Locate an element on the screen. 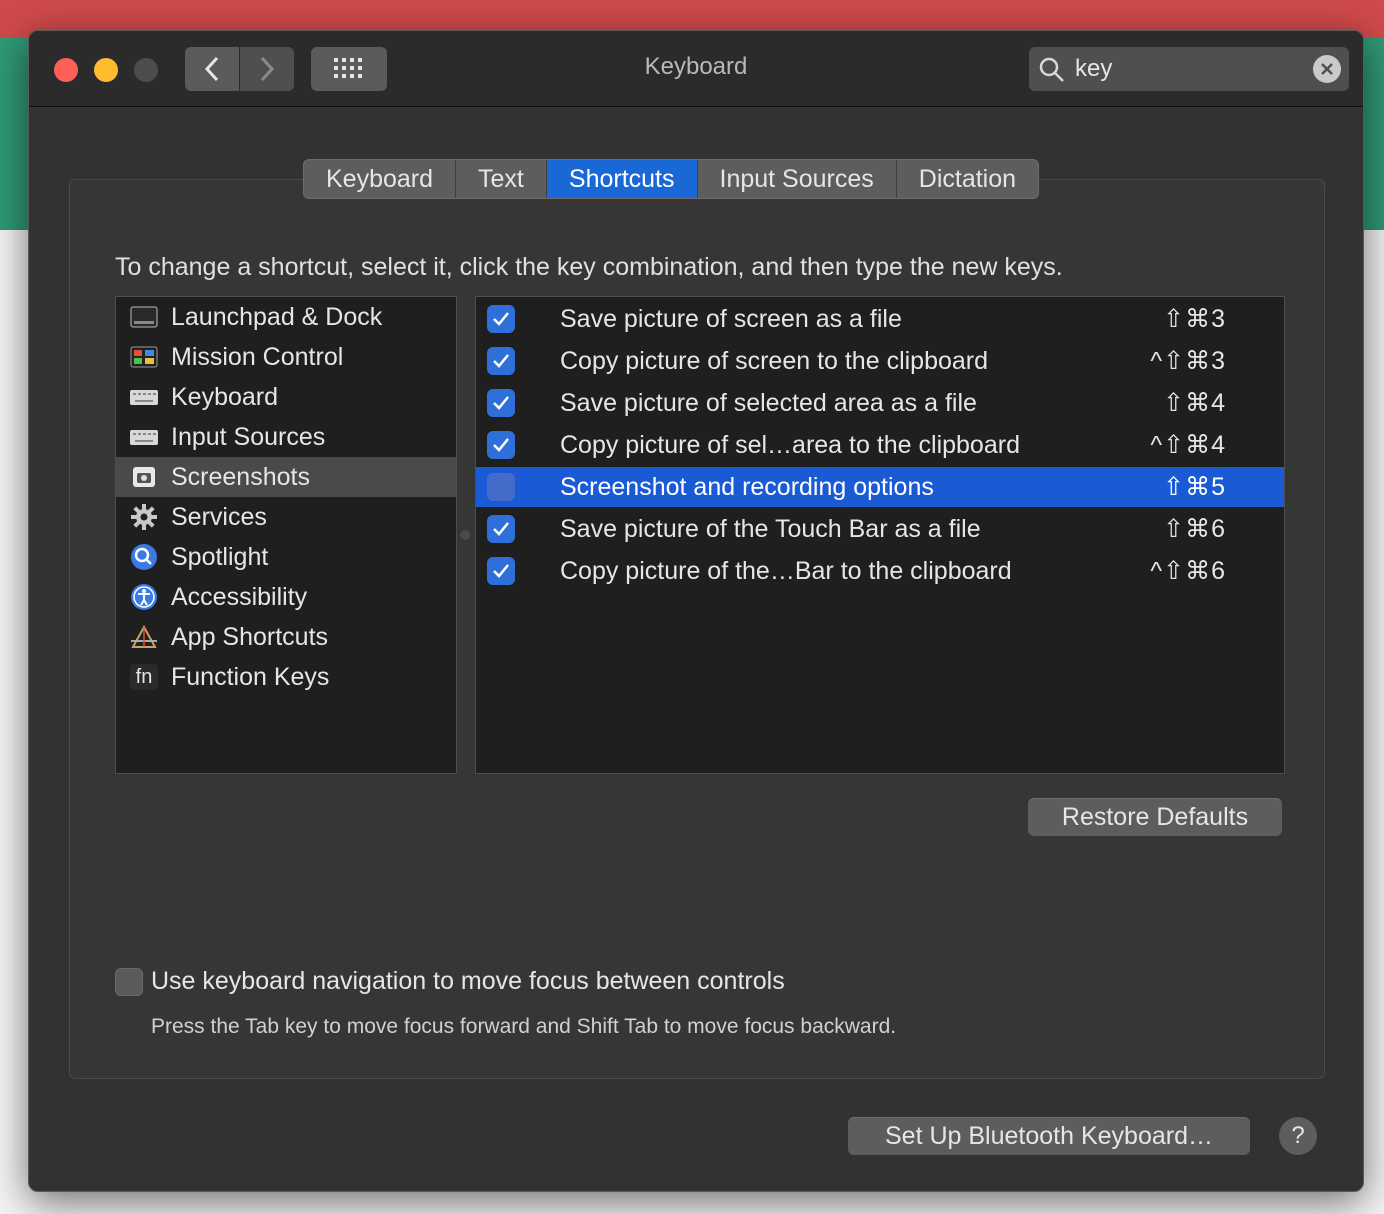 The height and width of the screenshot is (1214, 1384). shortcut-keys: ^⇧⌘4 is located at coordinates (1188, 445).